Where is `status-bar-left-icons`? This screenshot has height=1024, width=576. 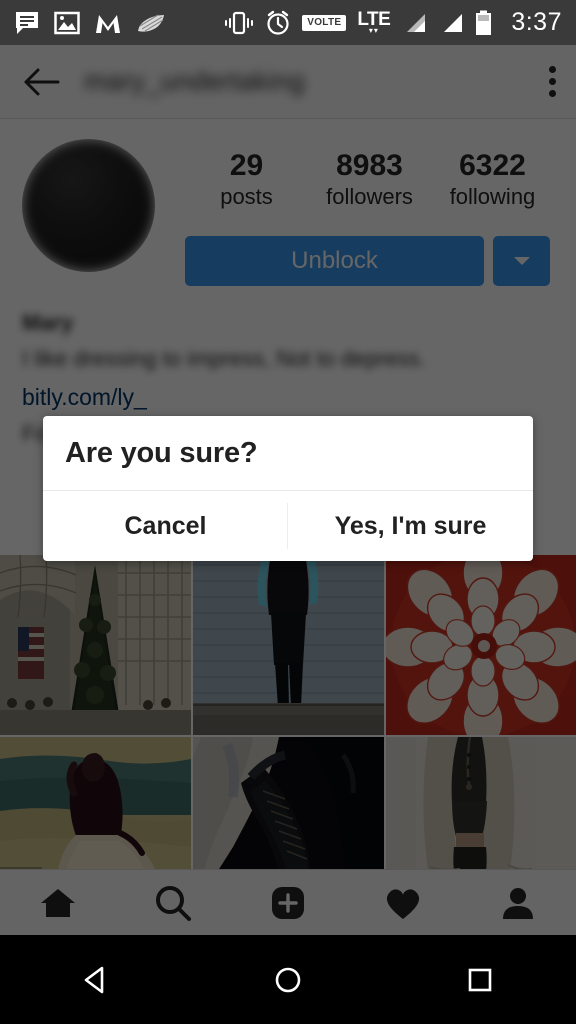
status-bar-left-icons is located at coordinates (90, 23).